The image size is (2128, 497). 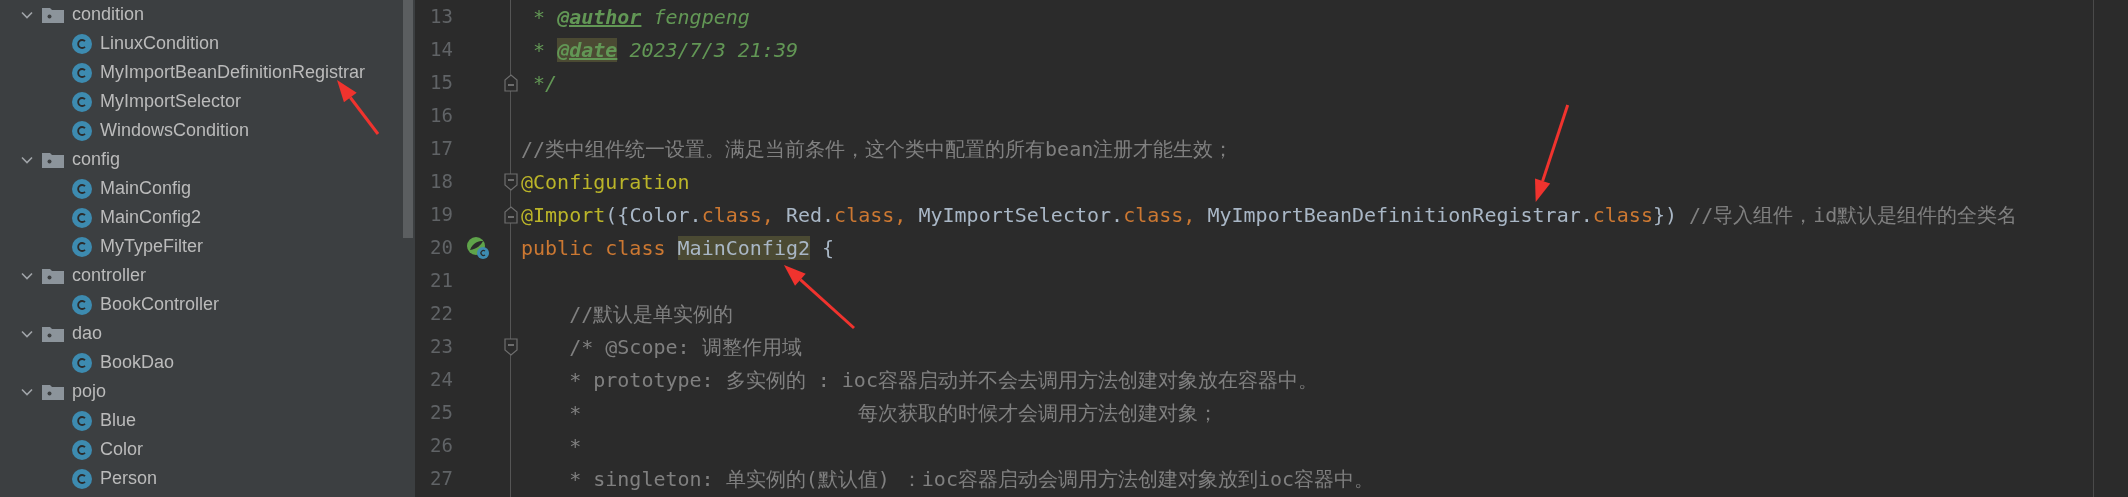 I want to click on line-number: 18, so click(x=441, y=182).